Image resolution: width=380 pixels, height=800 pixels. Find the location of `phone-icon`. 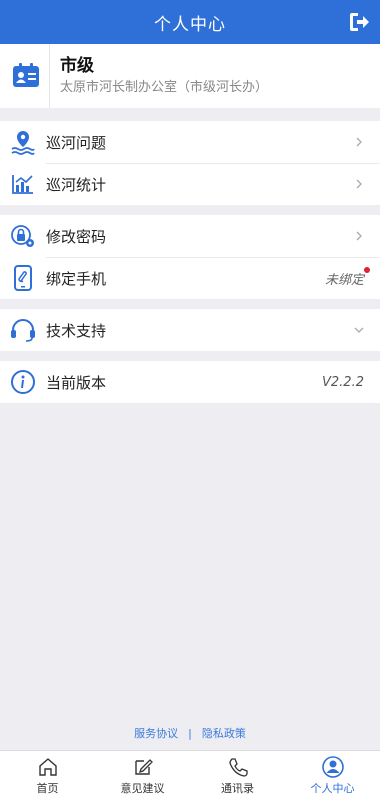

phone-icon is located at coordinates (23, 278).